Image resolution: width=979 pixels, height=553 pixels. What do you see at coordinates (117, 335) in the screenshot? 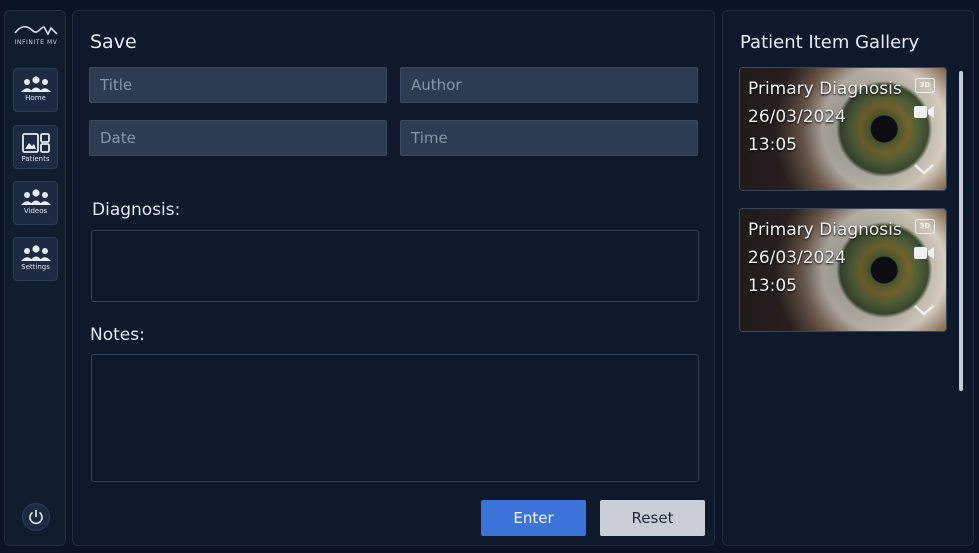
I see `notes-label: Notes:` at bounding box center [117, 335].